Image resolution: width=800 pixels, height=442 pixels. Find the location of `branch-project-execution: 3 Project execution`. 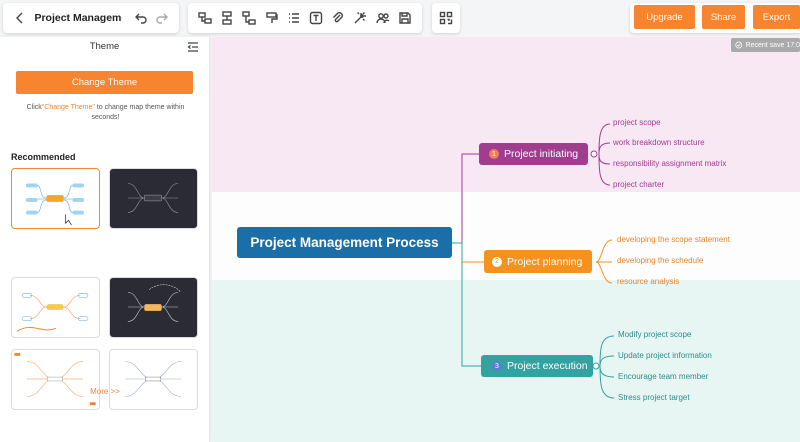

branch-project-execution: 3 Project execution is located at coordinates (537, 366).